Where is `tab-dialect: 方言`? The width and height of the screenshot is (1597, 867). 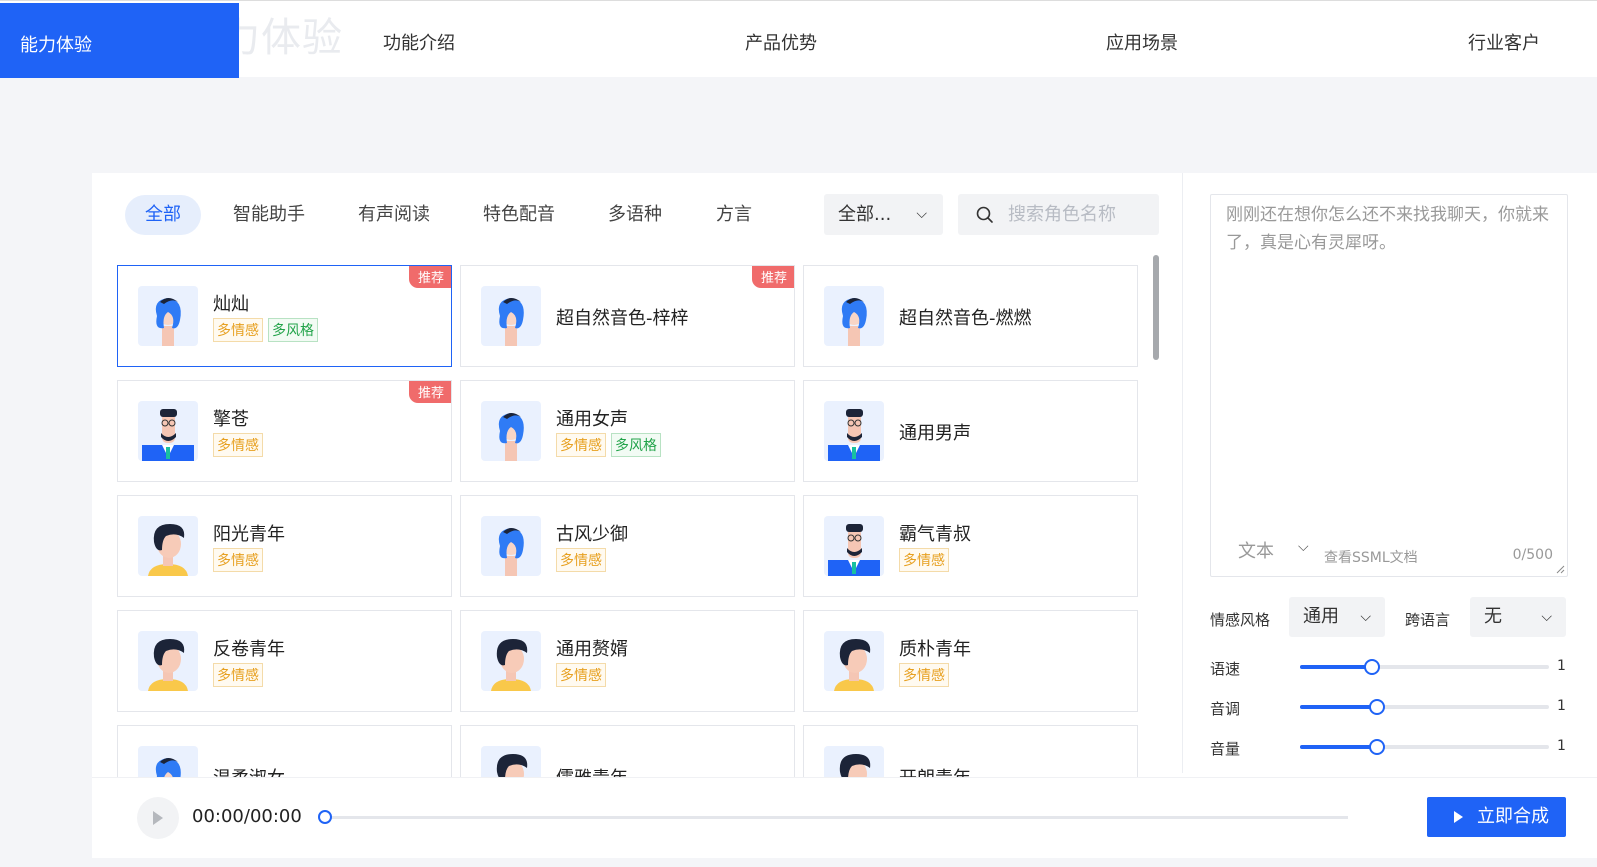 tab-dialect: 方言 is located at coordinates (734, 215).